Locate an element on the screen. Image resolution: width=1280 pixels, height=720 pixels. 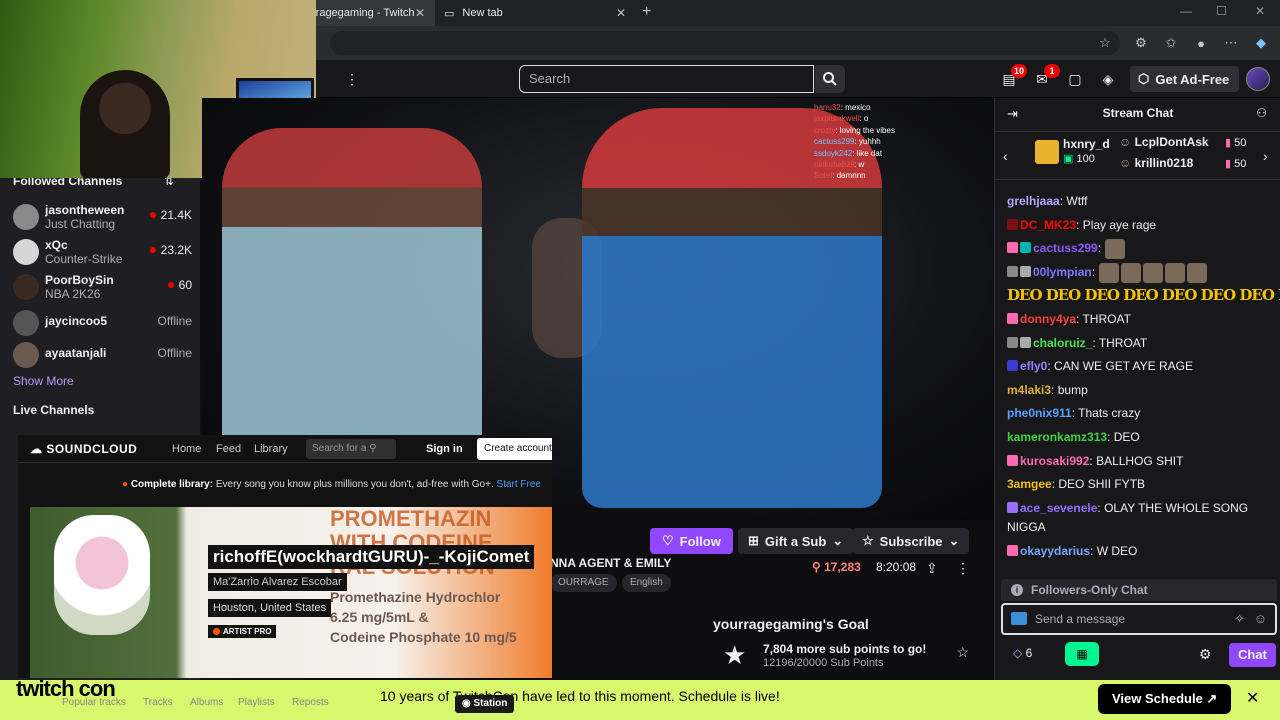
chat-message: okayydarius: W DEO is located at coordinates (1139, 552).